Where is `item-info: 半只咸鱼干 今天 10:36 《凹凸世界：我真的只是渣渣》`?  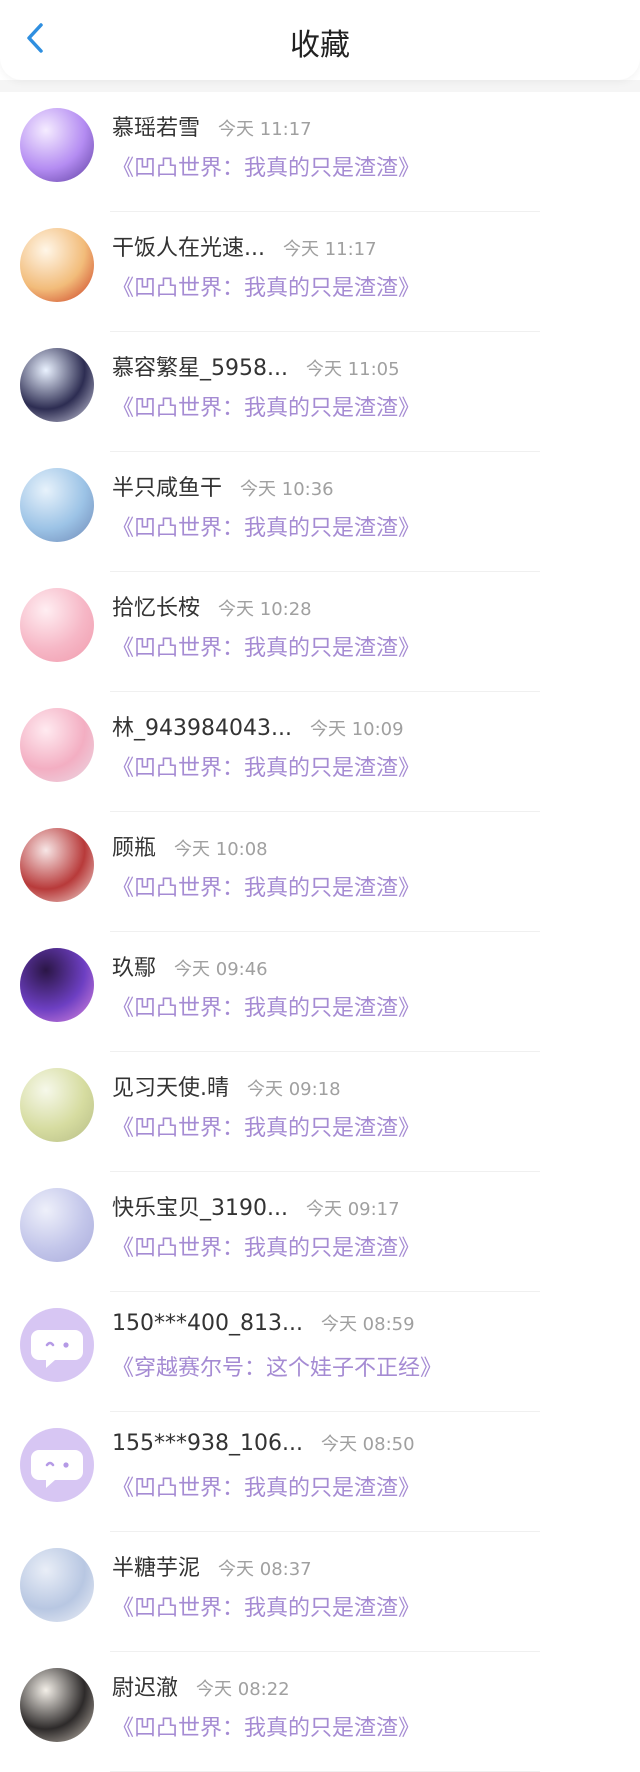
item-info: 半只咸鱼干 今天 10:36 《凹凸世界：我真的只是渣渣》 is located at coordinates (366, 506).